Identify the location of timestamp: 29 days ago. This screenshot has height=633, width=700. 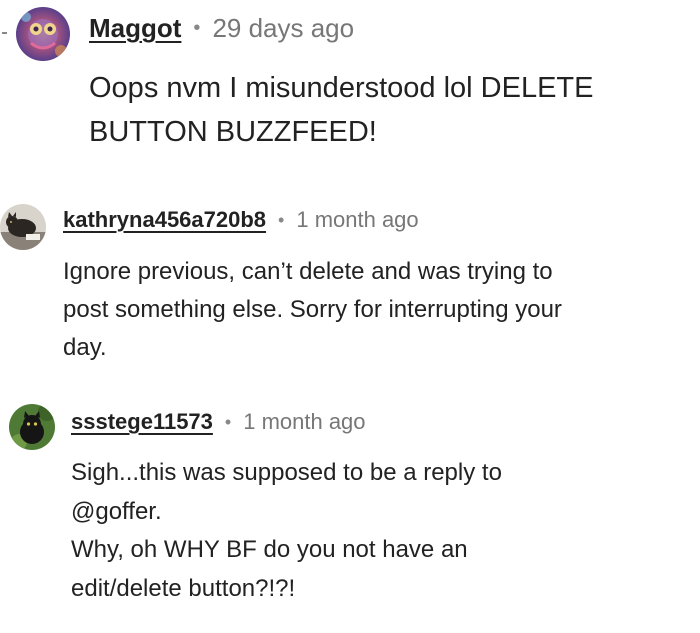
(283, 27).